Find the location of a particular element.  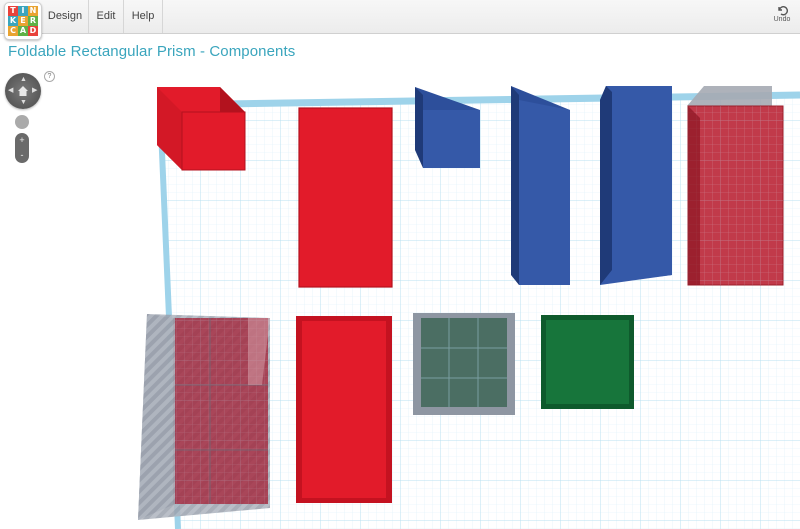

logo-letter: R is located at coordinates (33, 21).